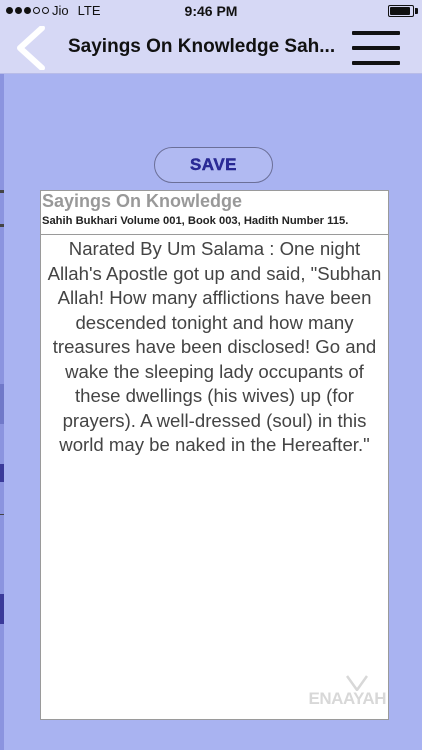 The width and height of the screenshot is (422, 750). What do you see at coordinates (214, 234) in the screenshot?
I see `card-divider` at bounding box center [214, 234].